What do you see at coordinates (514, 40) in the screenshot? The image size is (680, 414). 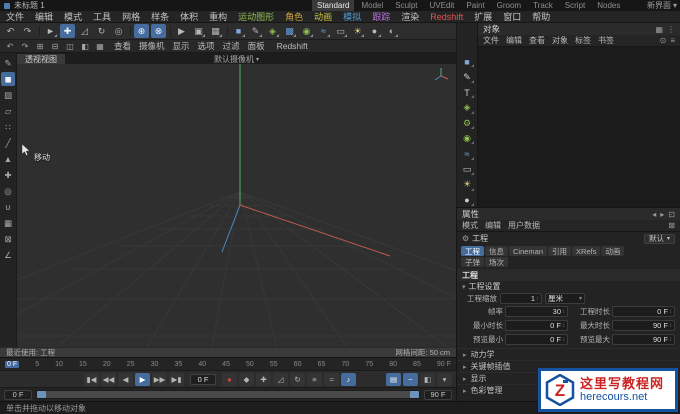 I see `objects-menu-item: 编辑` at bounding box center [514, 40].